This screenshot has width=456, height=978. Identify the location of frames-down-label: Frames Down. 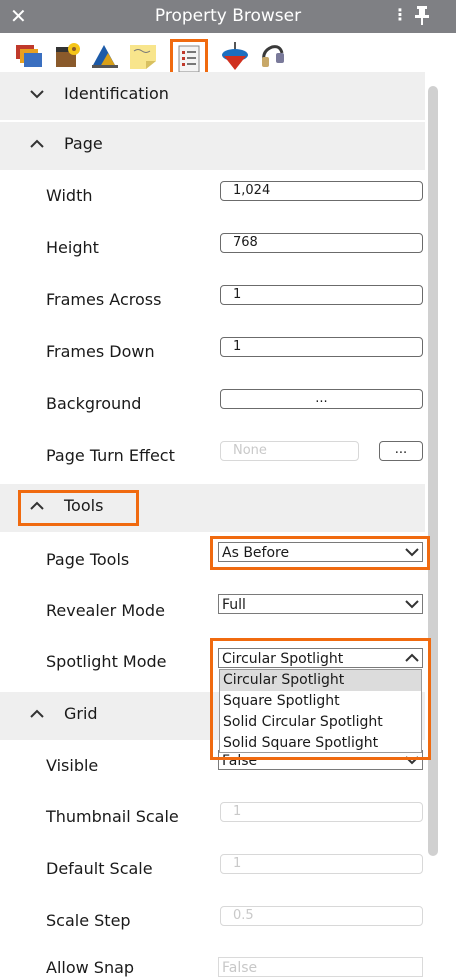
(100, 351).